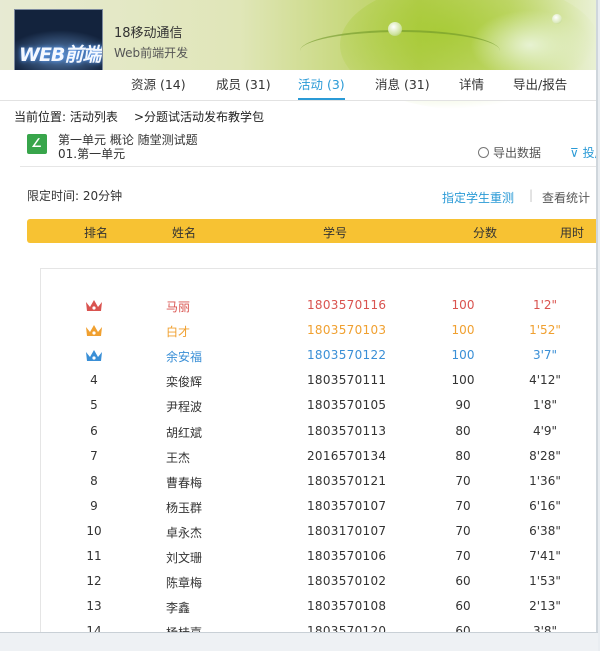 The width and height of the screenshot is (600, 651). What do you see at coordinates (178, 608) in the screenshot?
I see `student-name-cell: 李鑫` at bounding box center [178, 608].